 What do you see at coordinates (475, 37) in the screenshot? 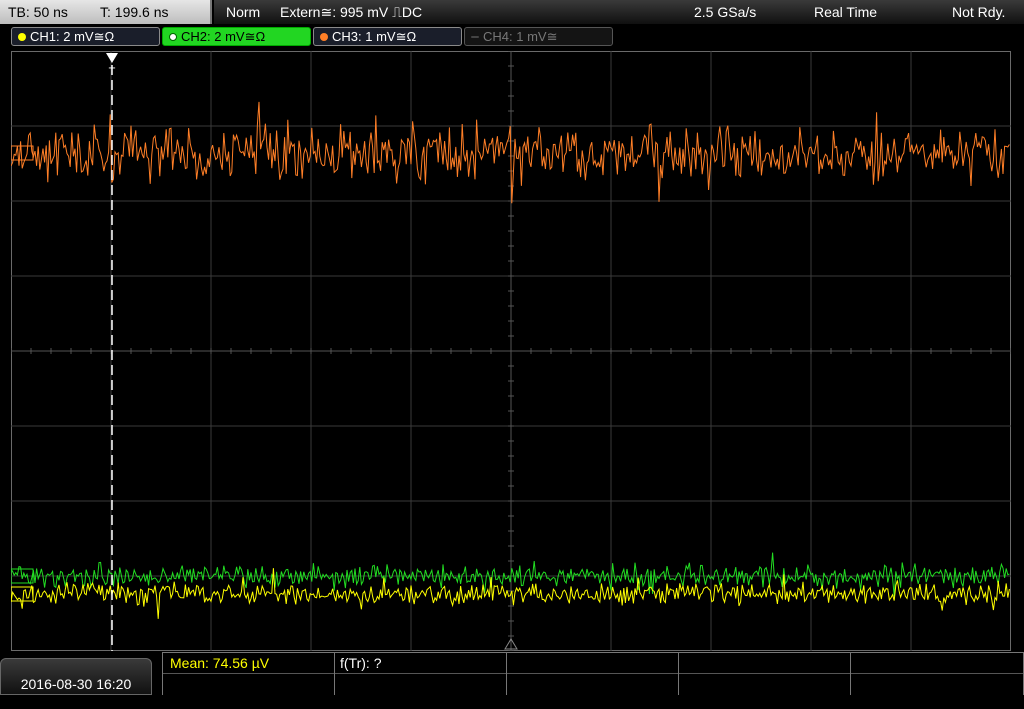
I see `channel-4-off-icon` at bounding box center [475, 37].